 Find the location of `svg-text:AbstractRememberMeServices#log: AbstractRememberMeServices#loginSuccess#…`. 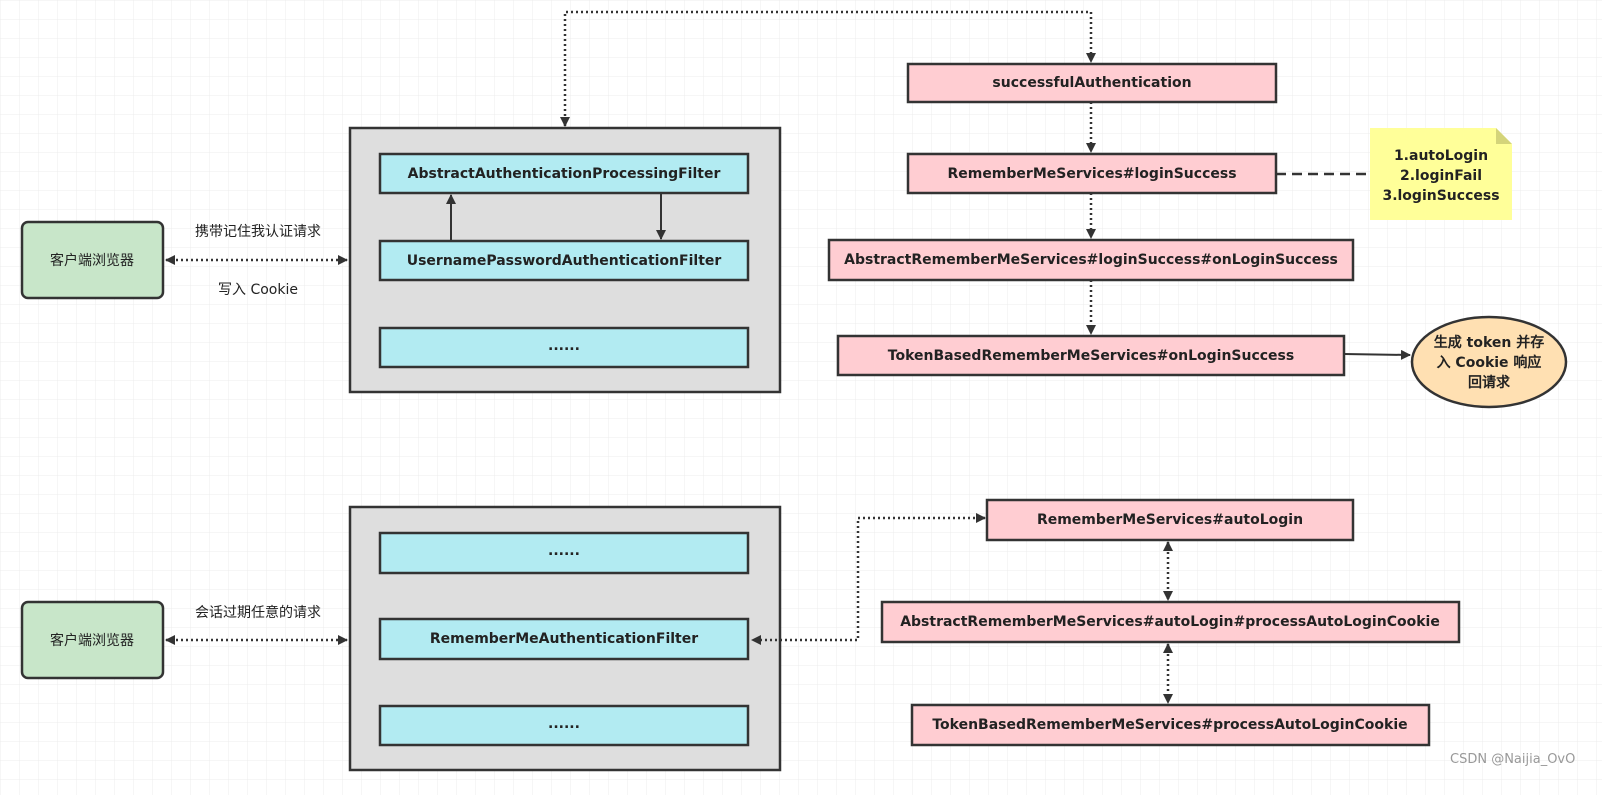

svg-text:AbstractRememberMeServices#log: AbstractRememberMeServices#loginSuccess#… is located at coordinates (1091, 260).